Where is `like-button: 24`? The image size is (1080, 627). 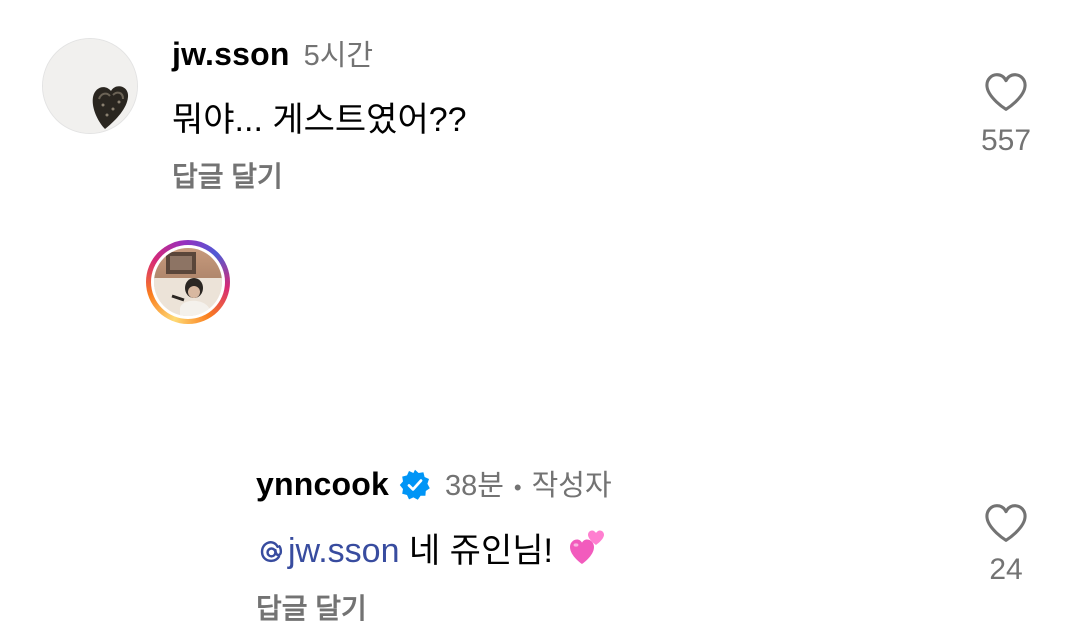 like-button: 24 is located at coordinates (1006, 545).